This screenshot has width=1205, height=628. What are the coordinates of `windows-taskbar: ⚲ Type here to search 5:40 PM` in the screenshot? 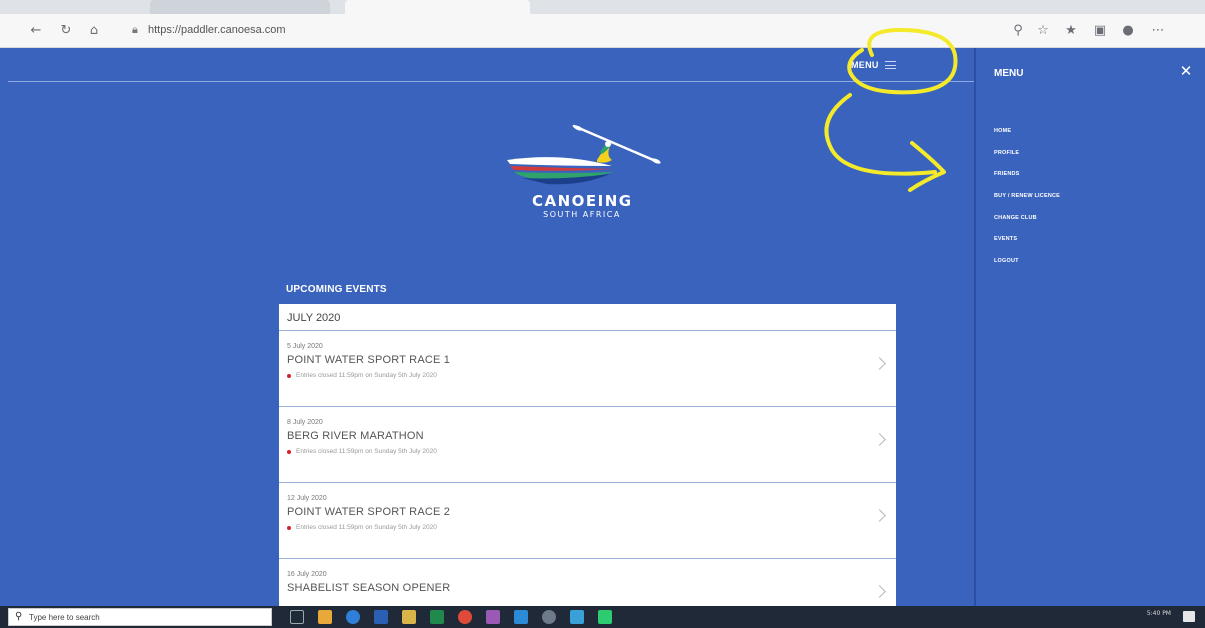 It's located at (602, 617).